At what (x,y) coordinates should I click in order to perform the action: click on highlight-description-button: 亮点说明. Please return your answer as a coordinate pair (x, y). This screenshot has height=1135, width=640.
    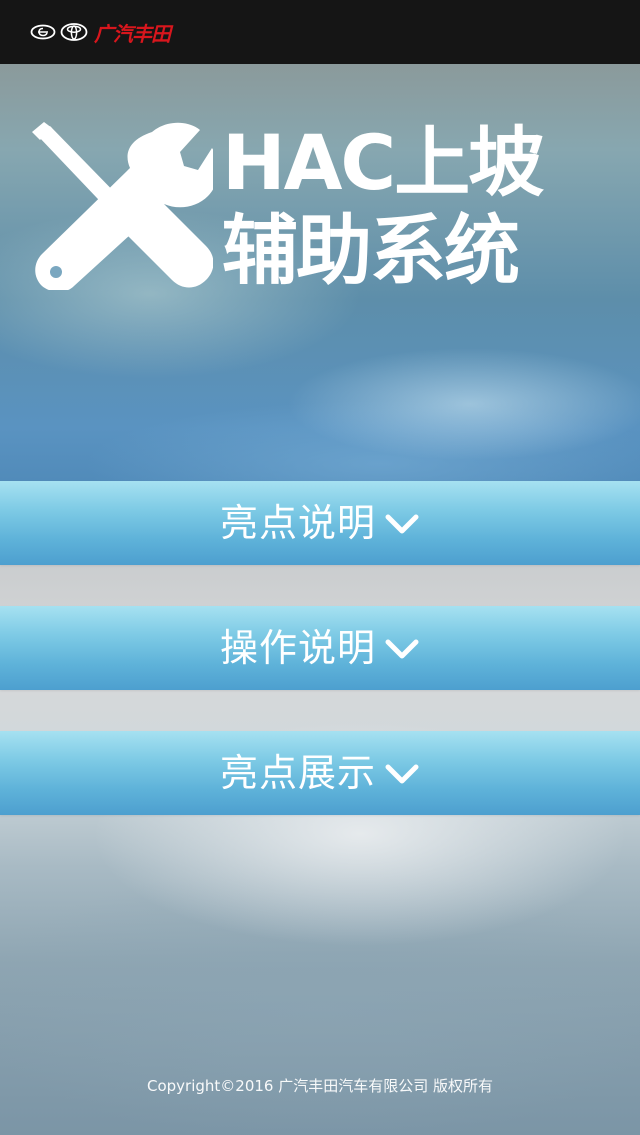
    Looking at the image, I should click on (320, 523).